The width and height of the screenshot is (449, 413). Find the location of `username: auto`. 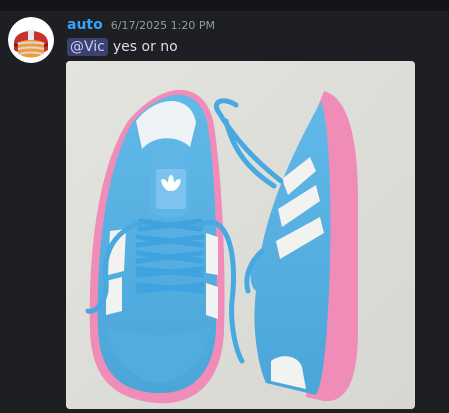

username: auto is located at coordinates (85, 25).